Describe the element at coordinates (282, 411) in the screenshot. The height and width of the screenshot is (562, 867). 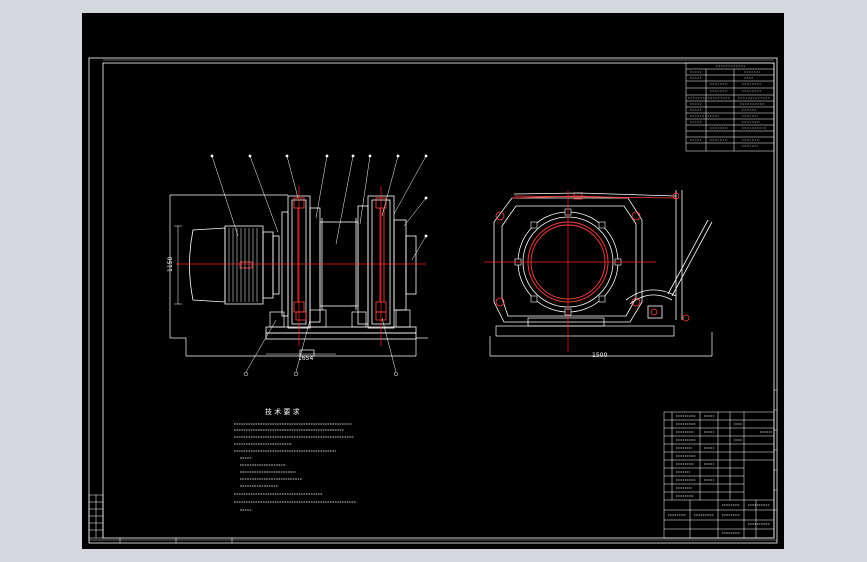
I see `notes-title: 技 术 要 求` at that location.